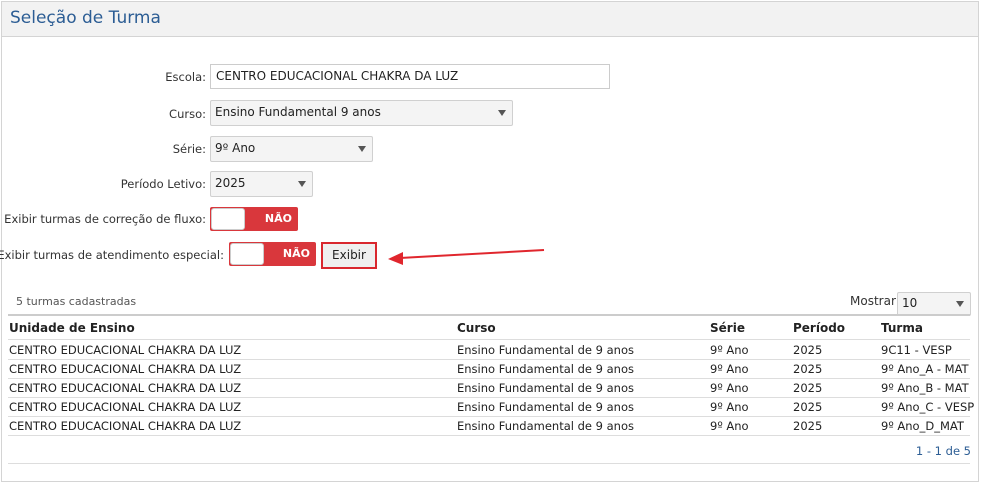 The image size is (981, 484). What do you see at coordinates (819, 328) in the screenshot?
I see `col-periodo-header: Período` at bounding box center [819, 328].